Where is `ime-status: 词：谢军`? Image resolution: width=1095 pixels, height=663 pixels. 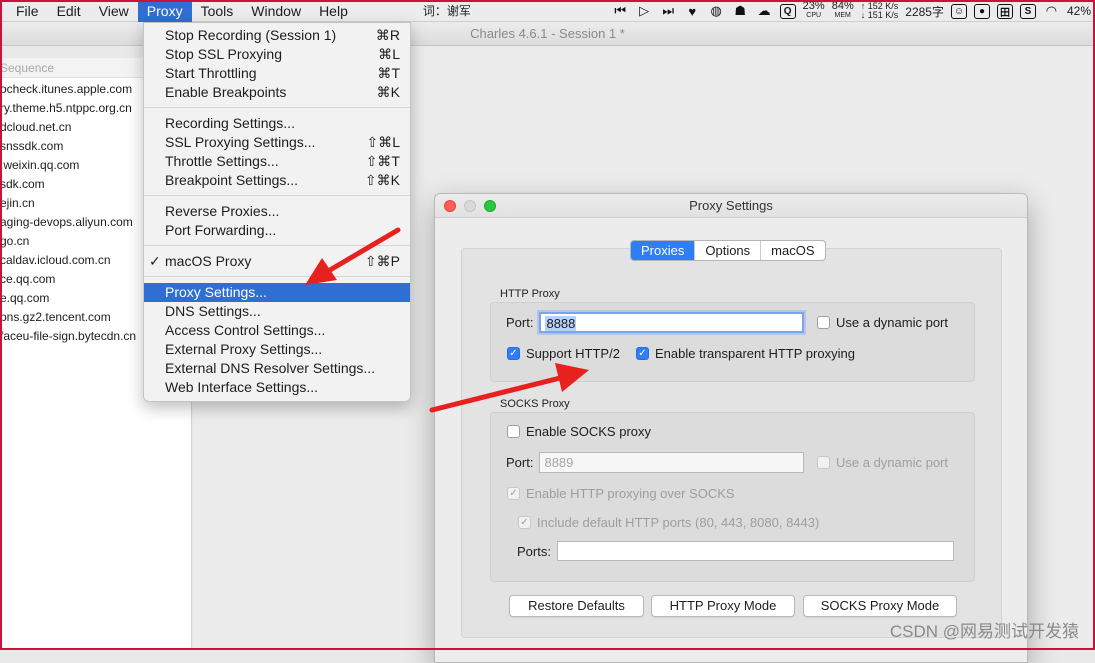 ime-status: 词：谢军 is located at coordinates (446, 11).